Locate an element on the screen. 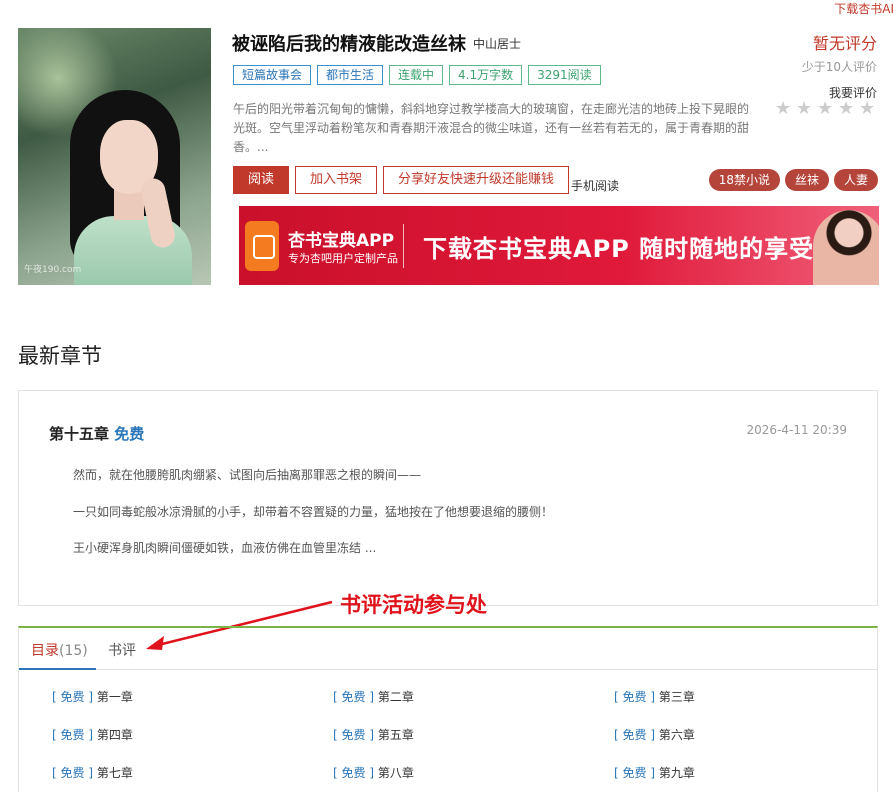 This screenshot has height=792, width=894. action-buttons: 阅读 加入书架 分享好友快速升级还能赚钱 手机阅读 is located at coordinates (426, 180).